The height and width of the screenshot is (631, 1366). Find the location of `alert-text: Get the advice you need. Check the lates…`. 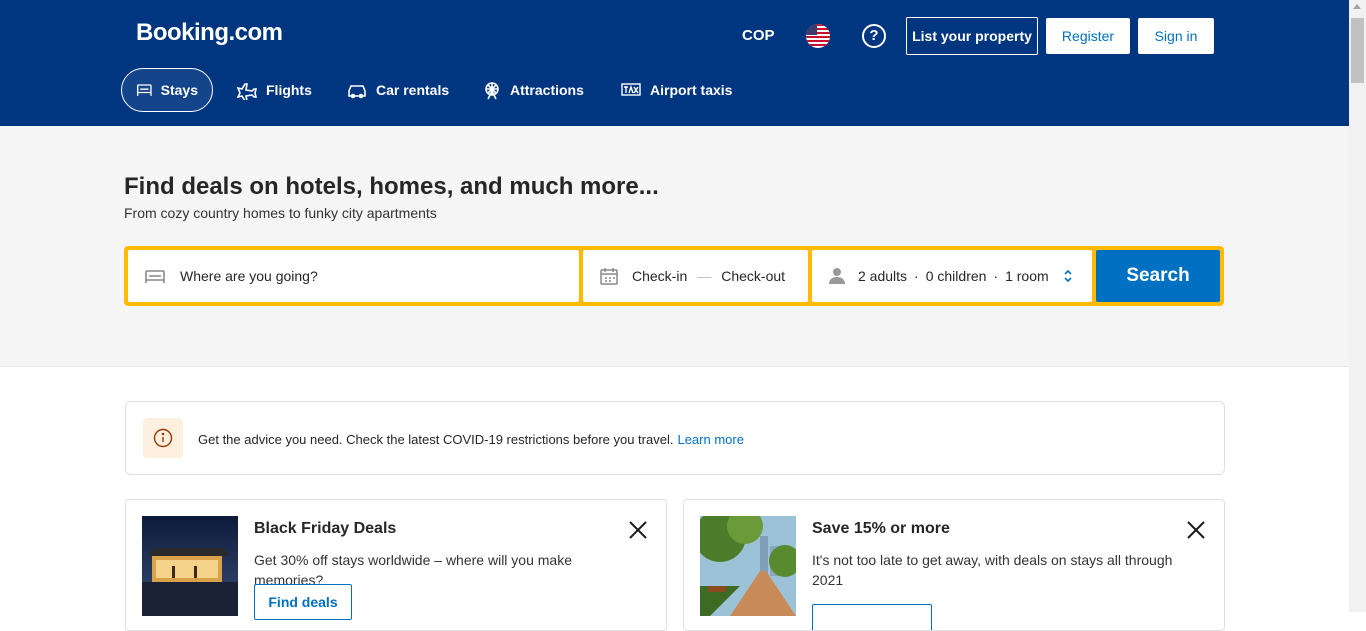

alert-text: Get the advice you need. Check the lates… is located at coordinates (471, 439).